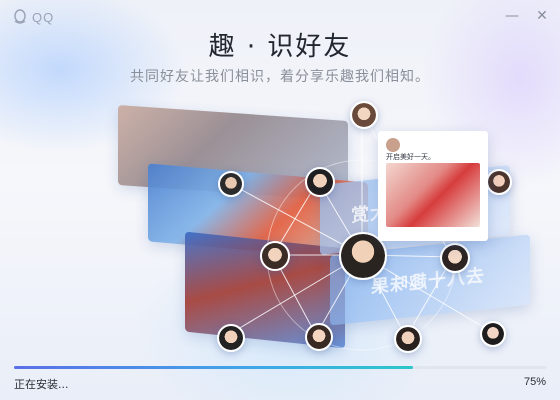 The width and height of the screenshot is (560, 400). I want to click on avatar-bottom-left, so click(231, 338).